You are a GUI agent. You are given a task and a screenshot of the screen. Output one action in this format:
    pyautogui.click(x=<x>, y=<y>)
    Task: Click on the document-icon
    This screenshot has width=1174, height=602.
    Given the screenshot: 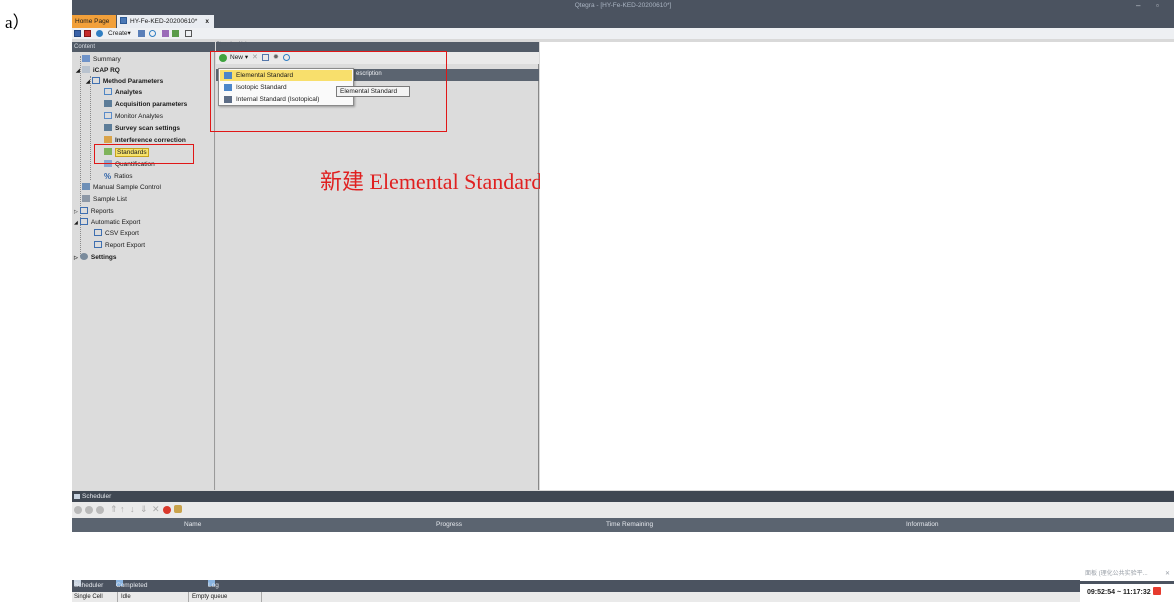 What is the action you would take?
    pyautogui.click(x=123, y=20)
    